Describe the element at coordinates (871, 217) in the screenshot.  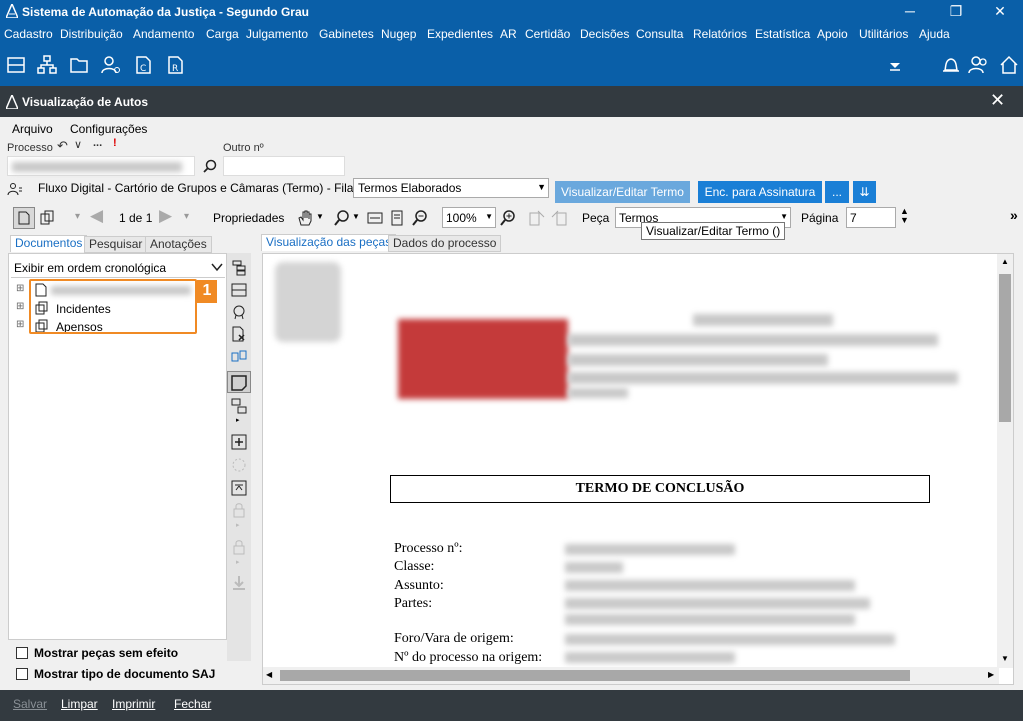
I see `pagina-input: 7` at that location.